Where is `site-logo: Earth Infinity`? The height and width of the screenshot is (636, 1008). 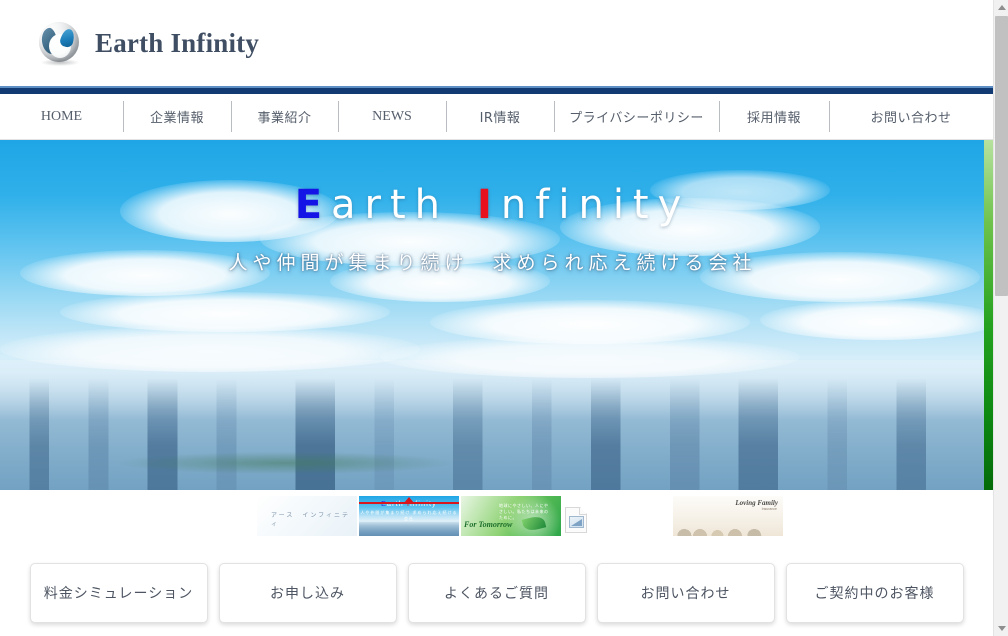 site-logo: Earth Infinity is located at coordinates (149, 43).